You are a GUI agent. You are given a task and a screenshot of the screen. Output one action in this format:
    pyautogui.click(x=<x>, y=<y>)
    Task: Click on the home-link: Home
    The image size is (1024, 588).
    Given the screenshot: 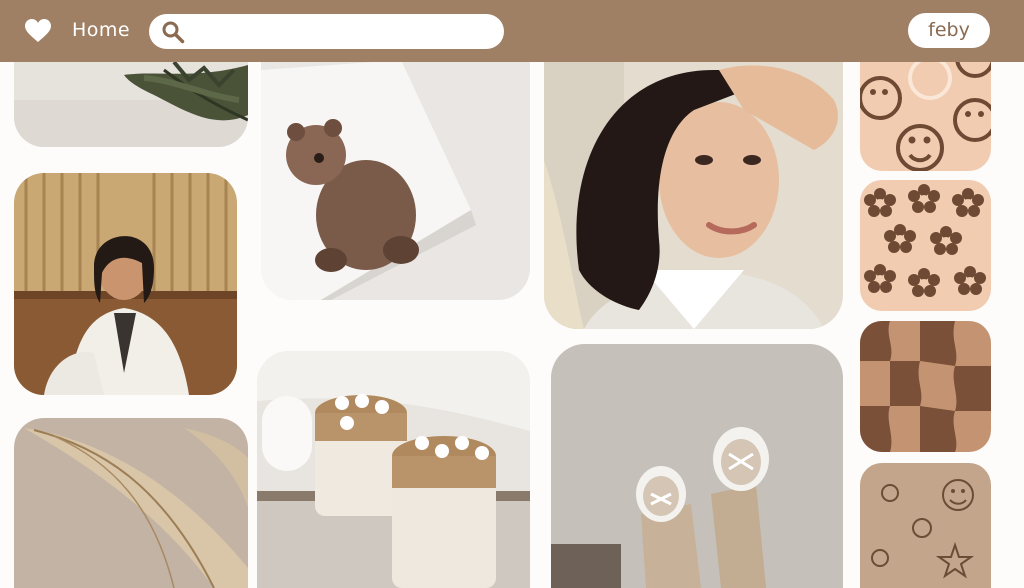 What is the action you would take?
    pyautogui.click(x=101, y=30)
    